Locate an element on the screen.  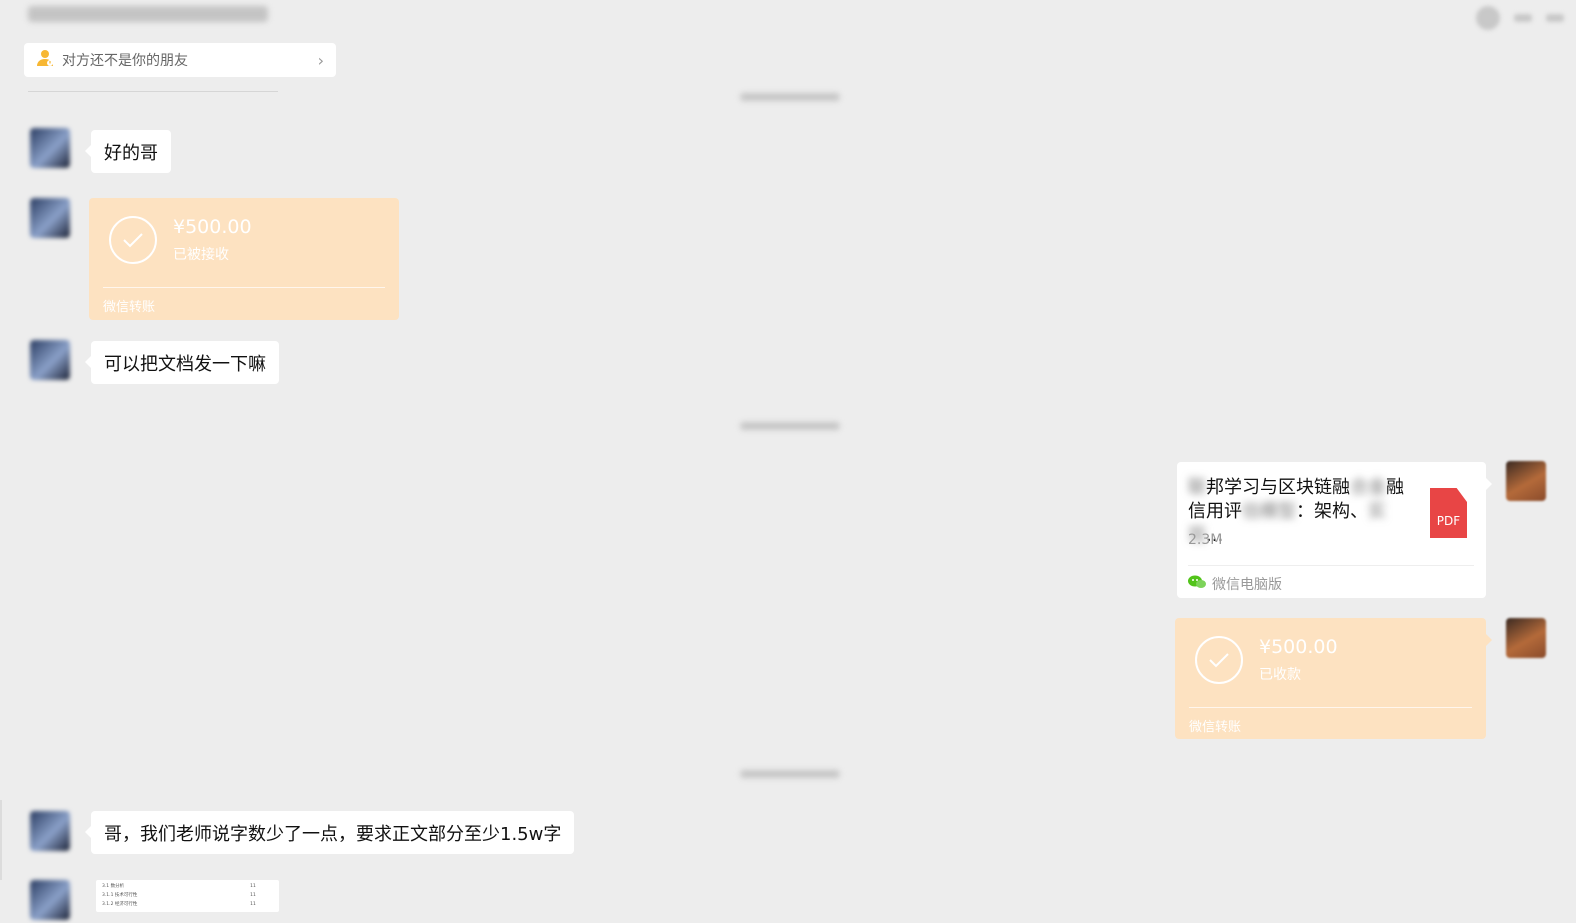
header-avatar-icon is located at coordinates (1488, 18).